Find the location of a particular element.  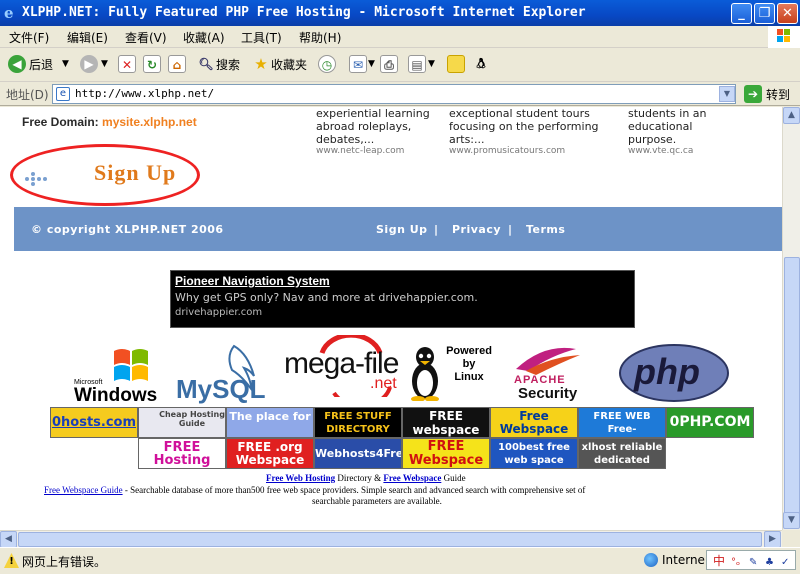

close-button: ✕ is located at coordinates (787, 13).